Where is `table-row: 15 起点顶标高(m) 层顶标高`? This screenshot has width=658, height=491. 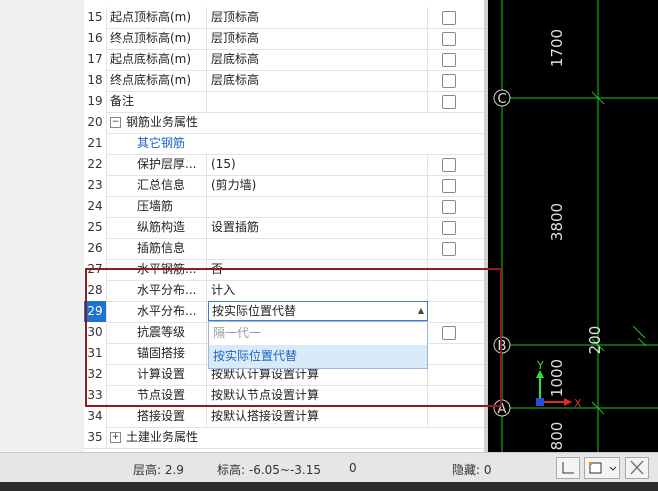
table-row: 15 起点顶标高(m) 层顶标高 is located at coordinates (284, 18).